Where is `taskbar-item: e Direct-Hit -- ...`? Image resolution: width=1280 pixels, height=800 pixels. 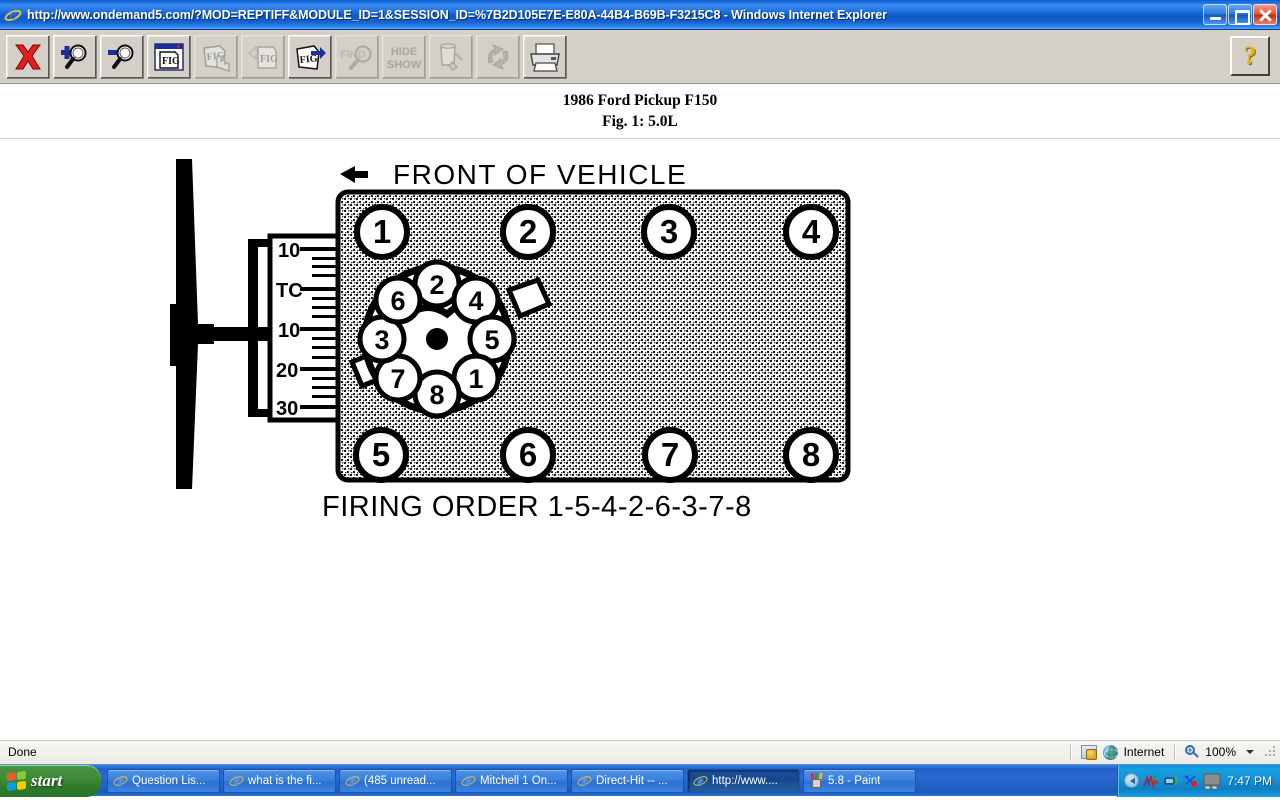 taskbar-item: e Direct-Hit -- ... is located at coordinates (627, 780).